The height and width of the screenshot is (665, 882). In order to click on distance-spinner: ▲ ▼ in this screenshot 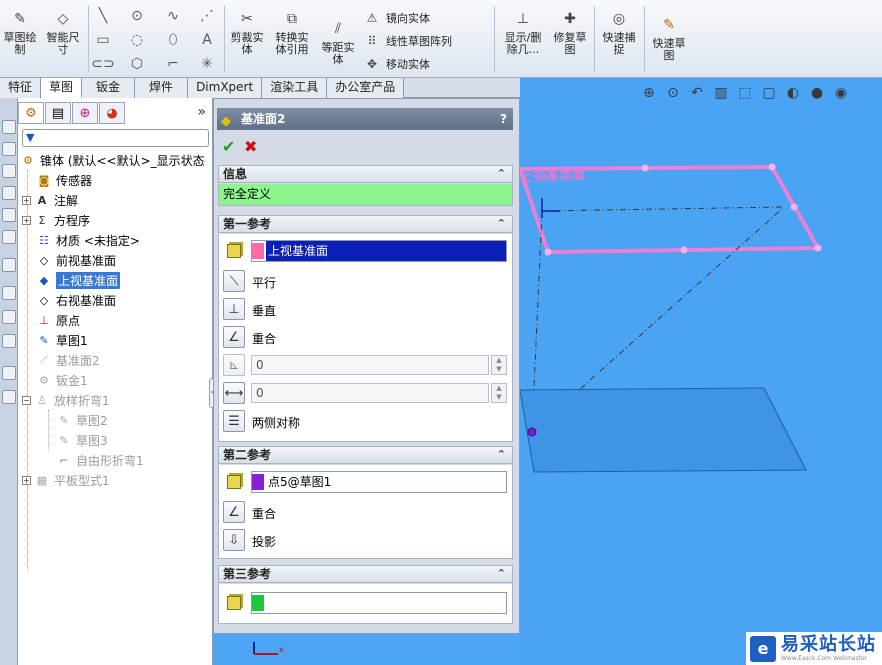, I will do `click(499, 393)`.